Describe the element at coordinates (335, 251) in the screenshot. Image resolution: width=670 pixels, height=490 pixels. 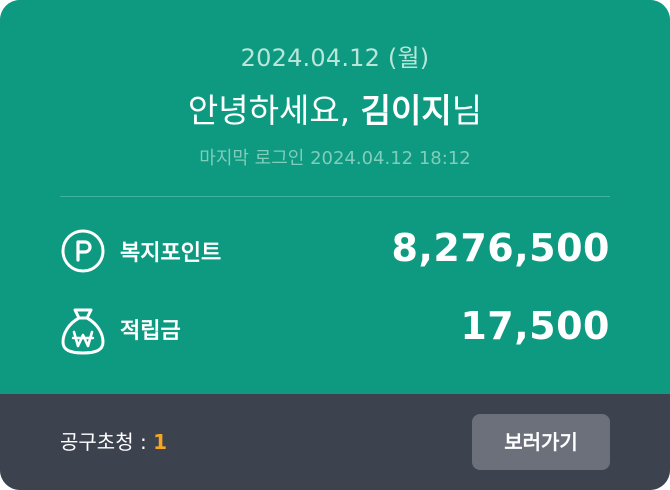
I see `welfare-points-row: 복지포인트 8,276,500` at that location.